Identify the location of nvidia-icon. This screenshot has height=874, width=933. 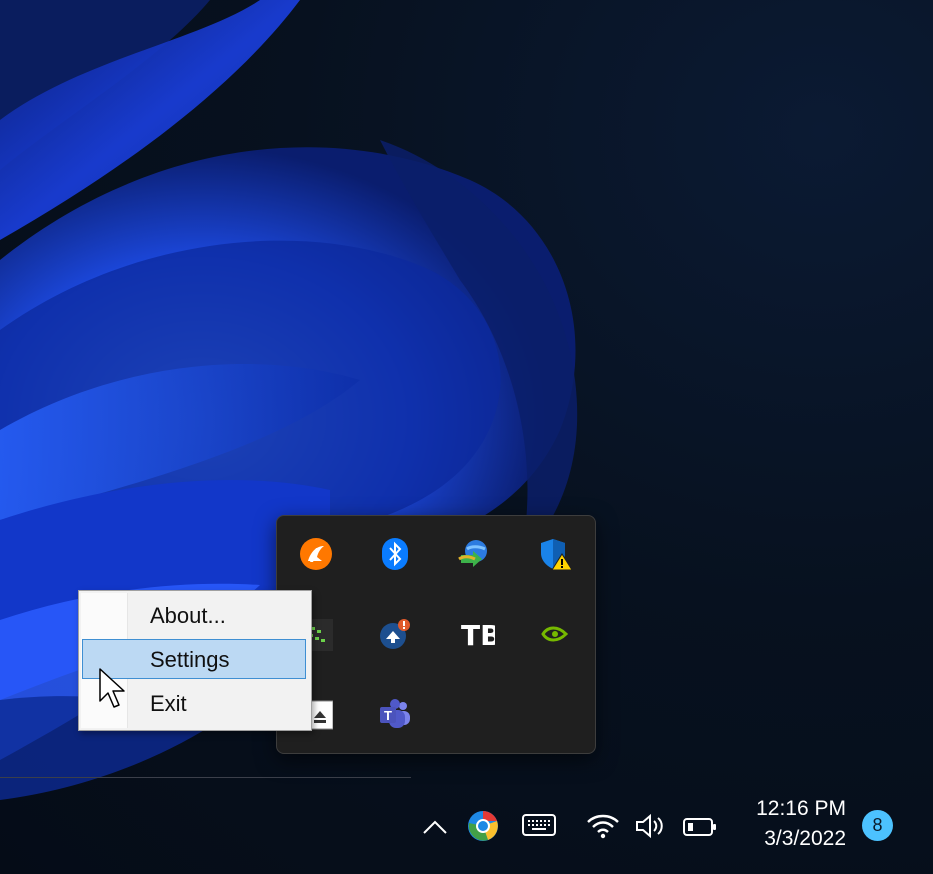
(555, 634).